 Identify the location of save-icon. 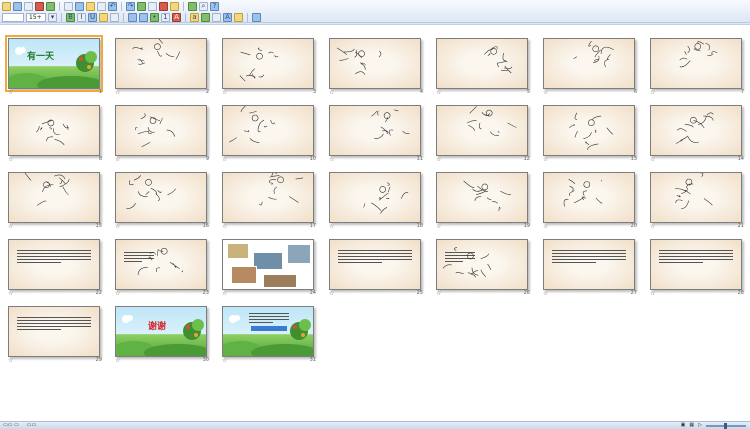
(17, 6).